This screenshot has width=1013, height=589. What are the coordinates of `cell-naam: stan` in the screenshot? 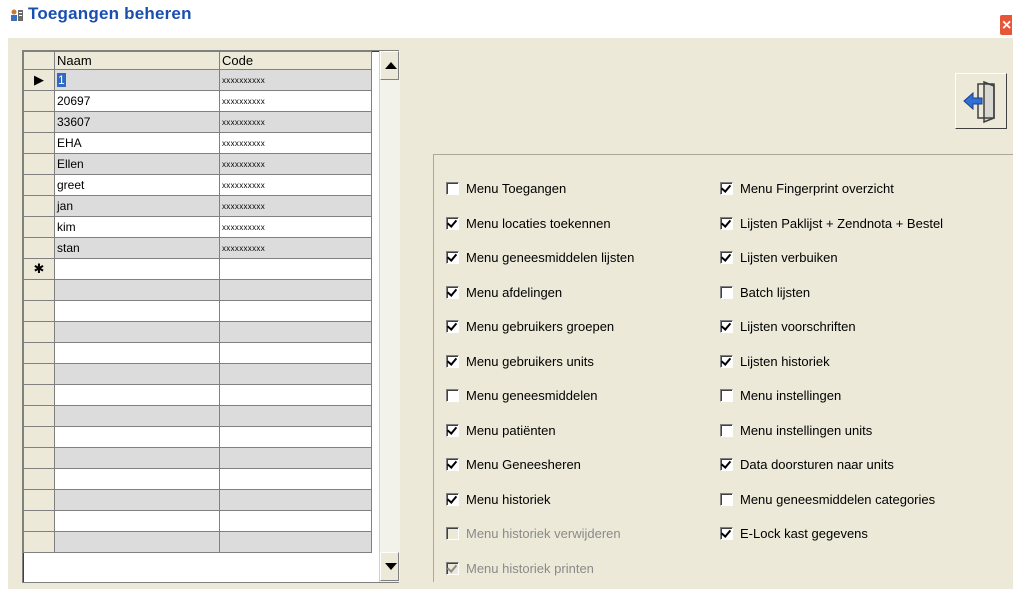 It's located at (137, 248).